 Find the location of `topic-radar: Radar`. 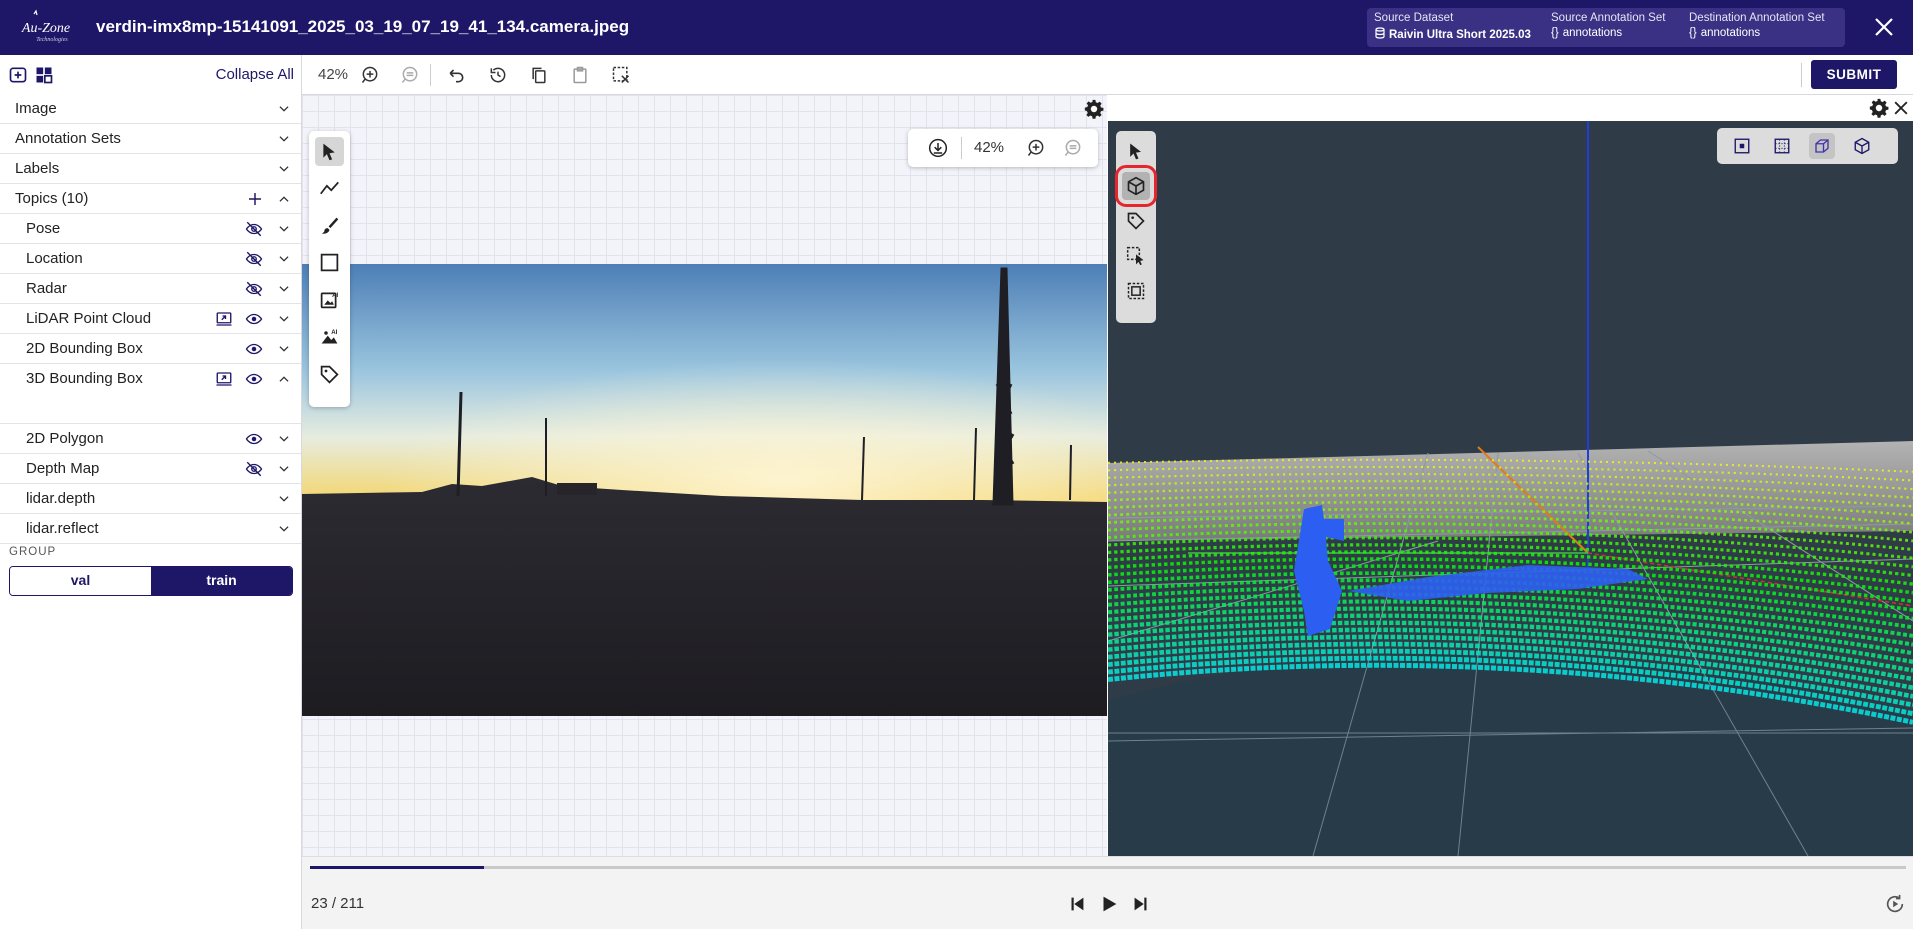

topic-radar: Radar is located at coordinates (150, 289).